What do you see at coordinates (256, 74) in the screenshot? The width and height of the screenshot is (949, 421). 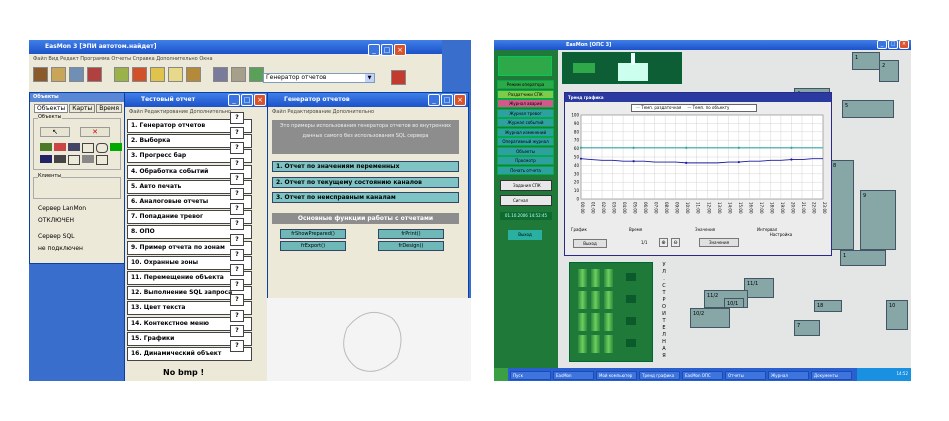 I see `report-icon` at bounding box center [256, 74].